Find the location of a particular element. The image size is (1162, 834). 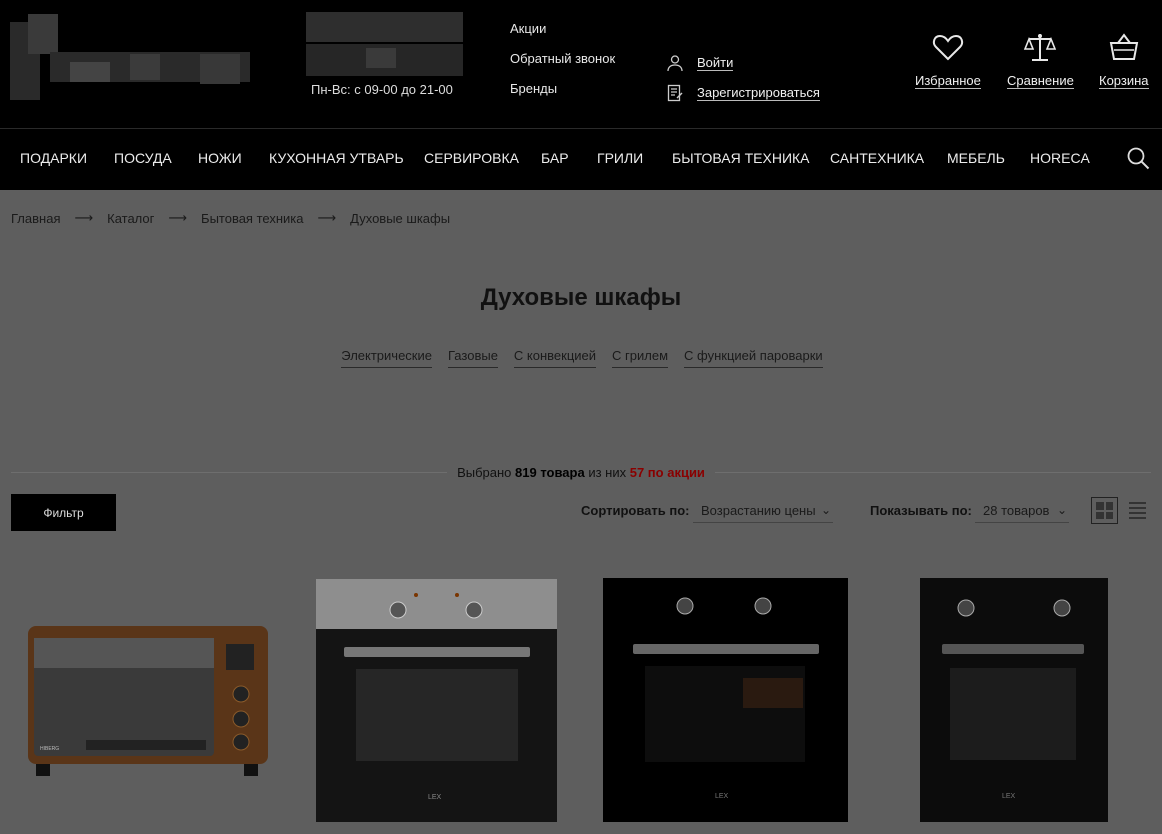

cart-link: Корзина is located at coordinates (1124, 60).